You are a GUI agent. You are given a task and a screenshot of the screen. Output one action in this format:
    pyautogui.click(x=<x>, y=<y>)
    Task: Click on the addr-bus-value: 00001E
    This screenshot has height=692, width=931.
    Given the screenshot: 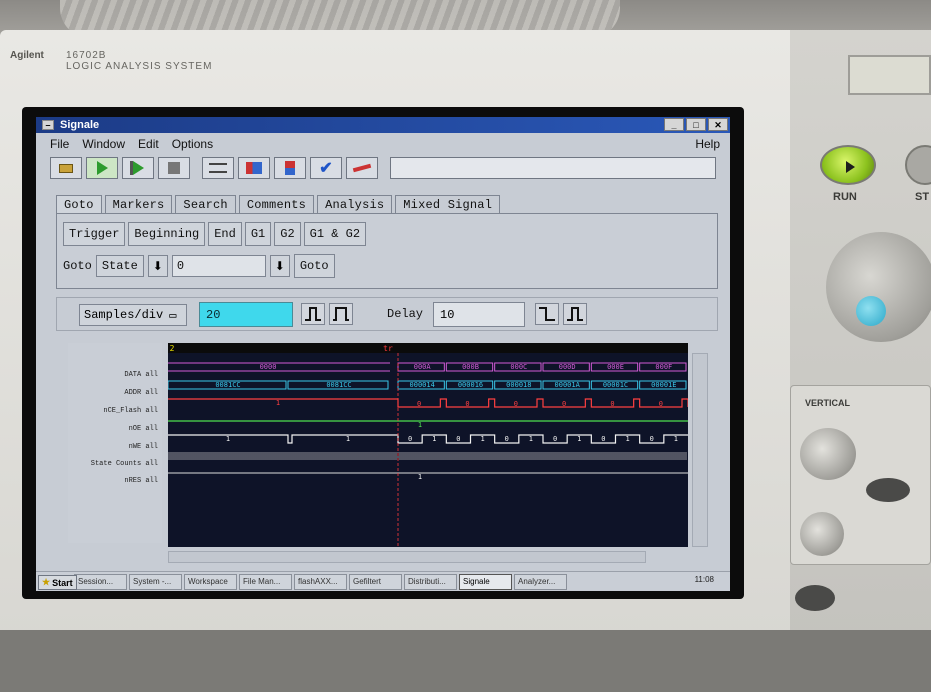 What is the action you would take?
    pyautogui.click(x=663, y=385)
    